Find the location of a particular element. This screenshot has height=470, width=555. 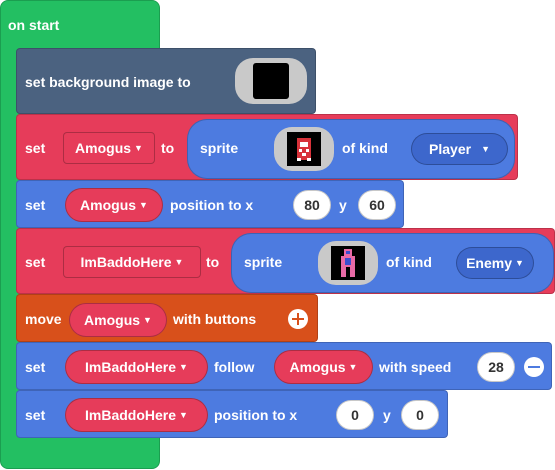

enemy-sprite-image is located at coordinates (348, 263).